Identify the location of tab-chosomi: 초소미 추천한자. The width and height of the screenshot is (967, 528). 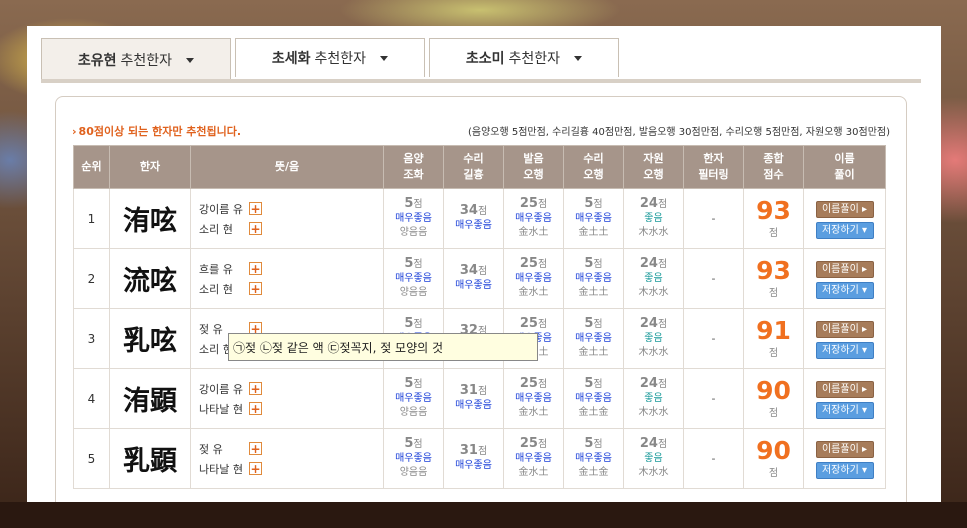
(524, 57).